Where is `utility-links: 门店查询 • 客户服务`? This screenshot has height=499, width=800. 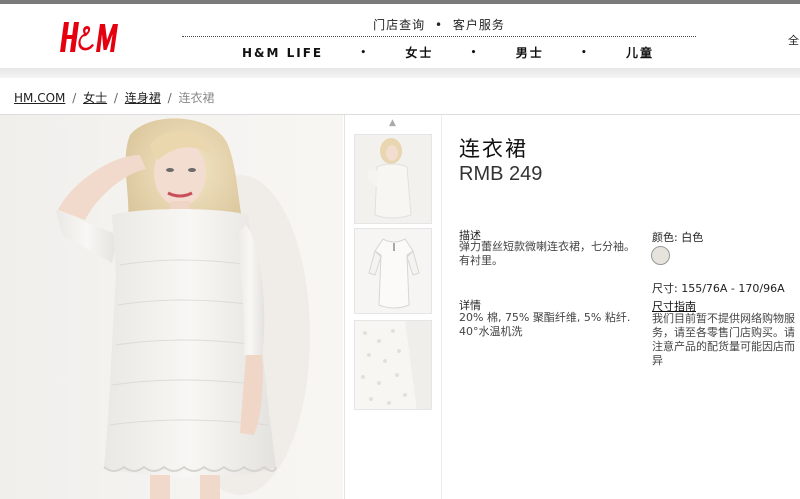
utility-links: 门店查询 • 客户服务 is located at coordinates (439, 24).